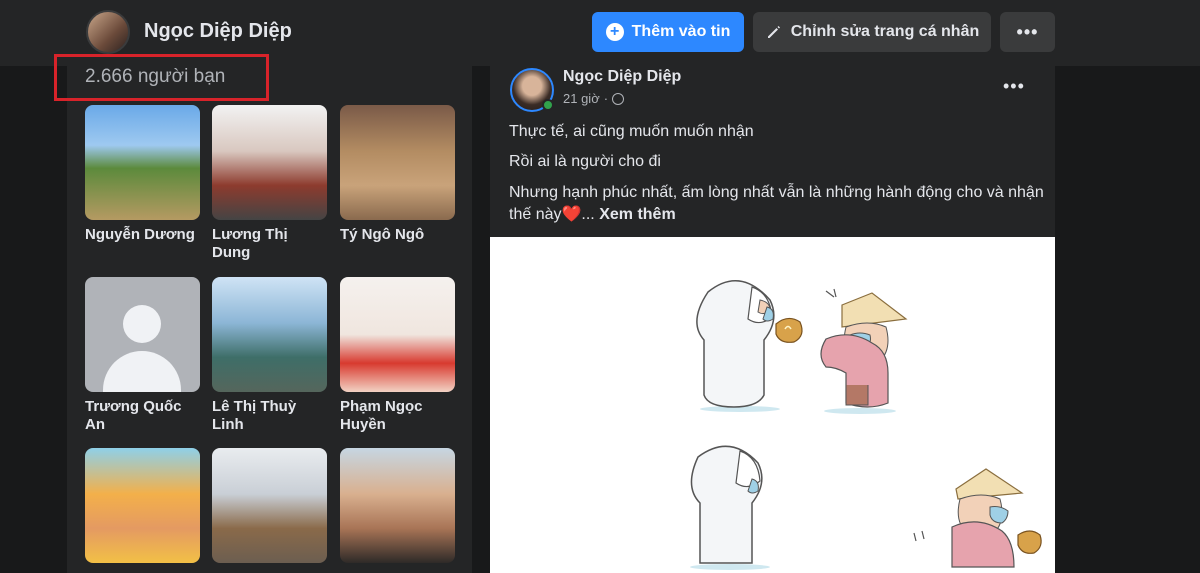  I want to click on post-meta: 21 giờ ·, so click(594, 98).